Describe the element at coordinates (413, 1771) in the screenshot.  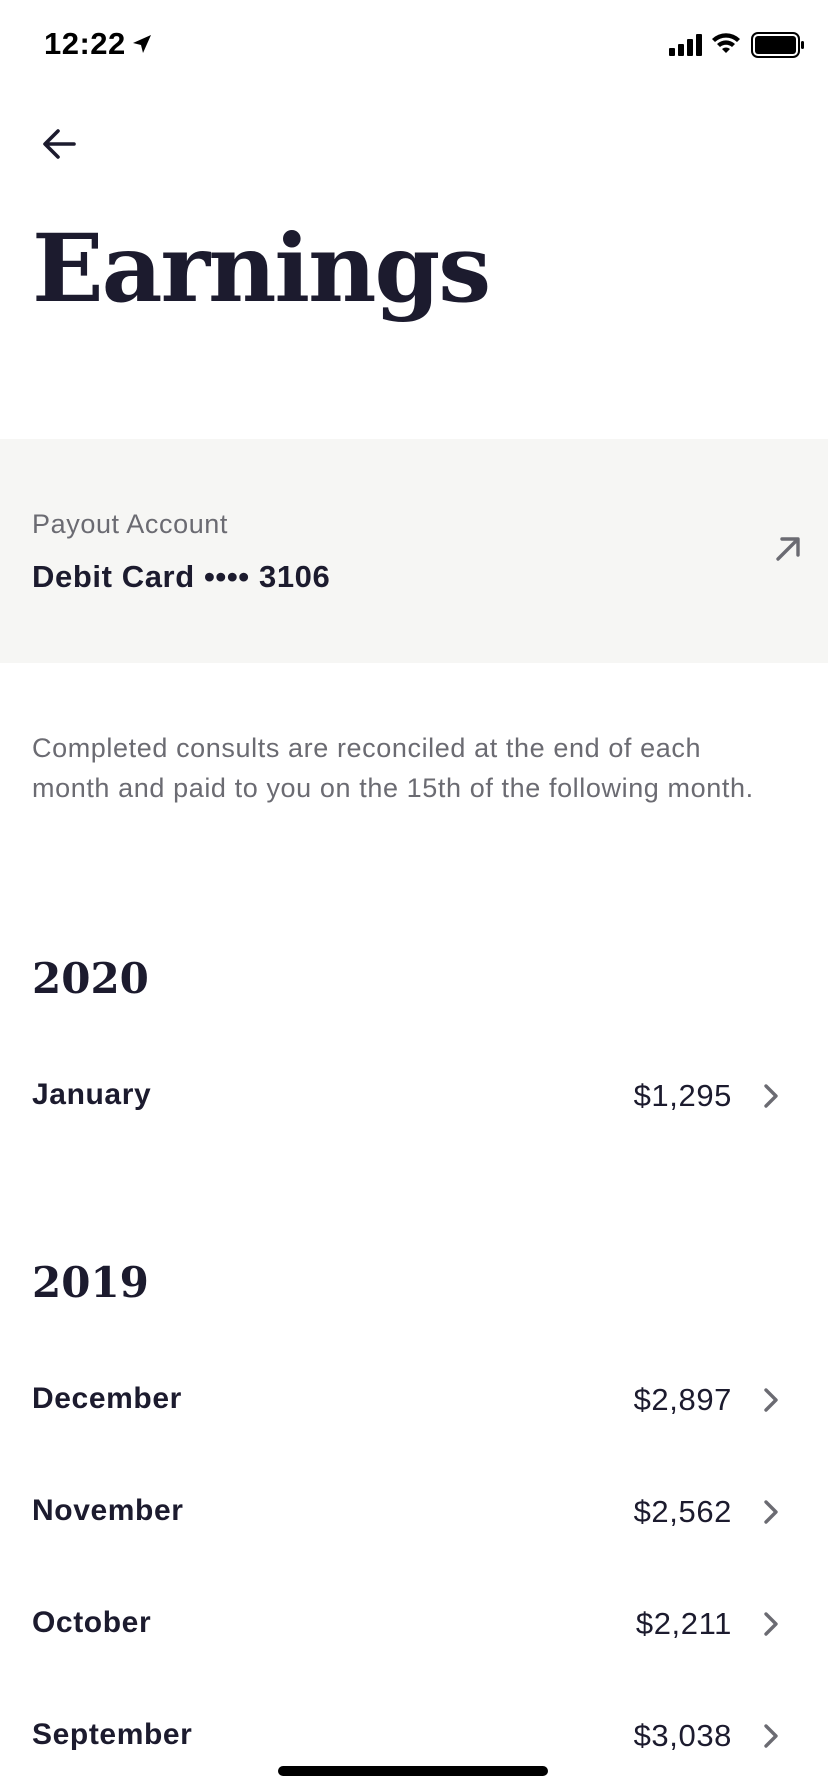
I see `home-indicator` at that location.